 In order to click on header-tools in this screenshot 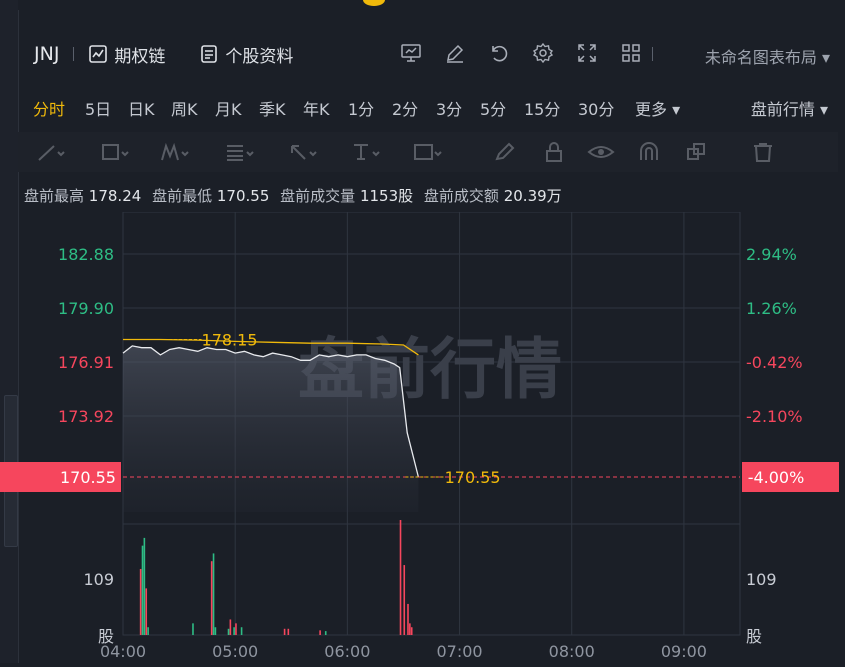, I will do `click(521, 53)`.